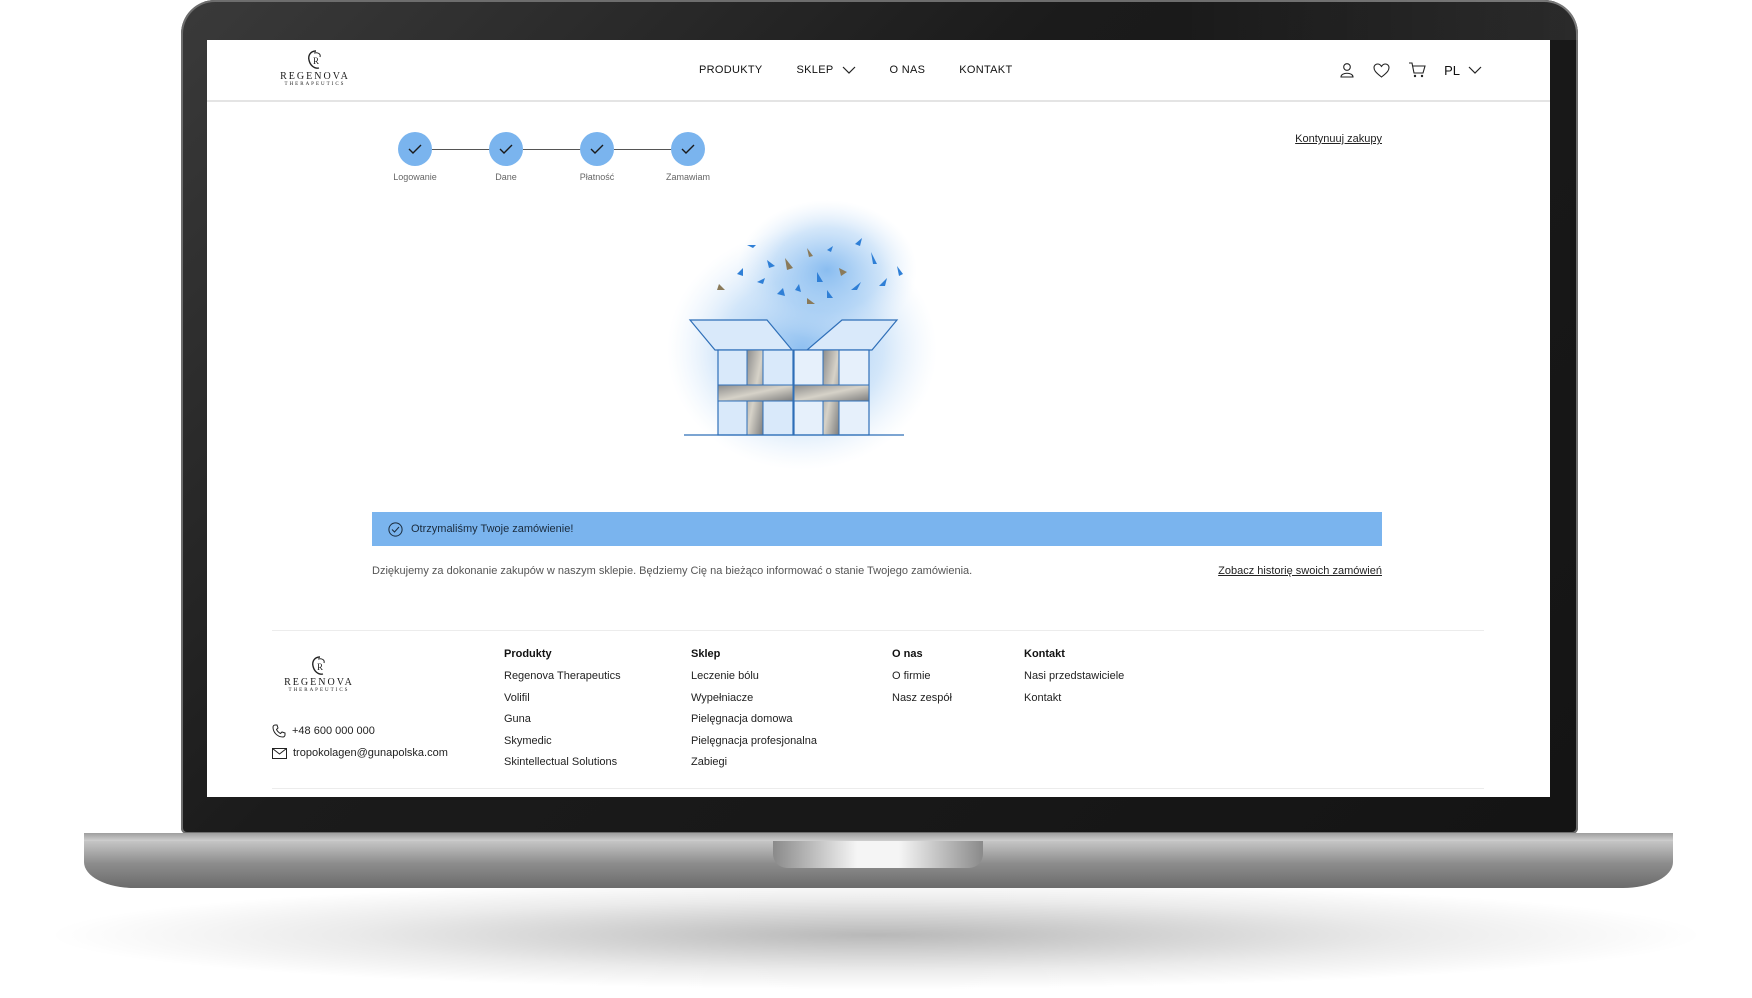 The width and height of the screenshot is (1752, 998). What do you see at coordinates (1044, 654) in the screenshot?
I see `footer-col-heading: Kontakt` at bounding box center [1044, 654].